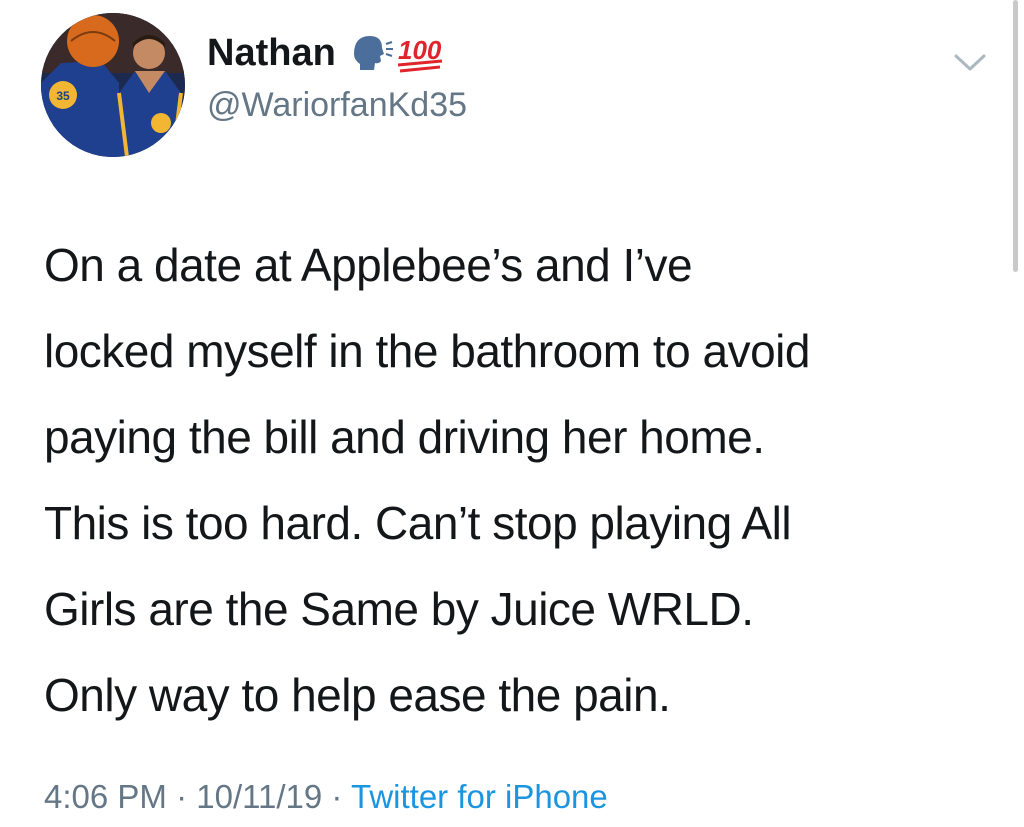 The width and height of the screenshot is (1024, 827). What do you see at coordinates (357, 695) in the screenshot?
I see `tweet-text-line: Only way to help ease the pain.` at bounding box center [357, 695].